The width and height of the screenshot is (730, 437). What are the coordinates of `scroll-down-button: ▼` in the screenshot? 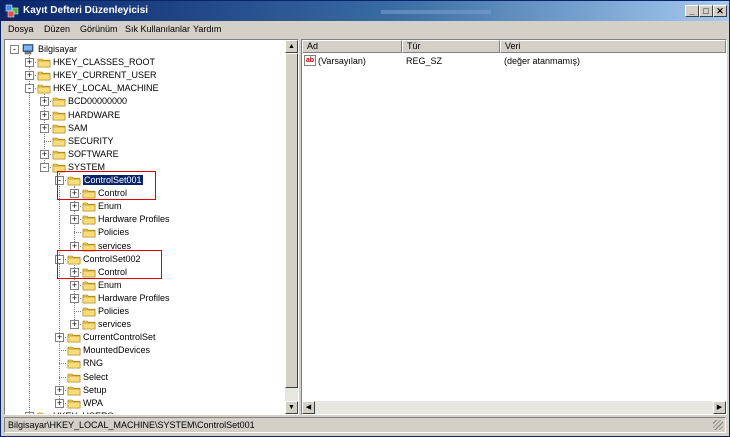 It's located at (291, 407).